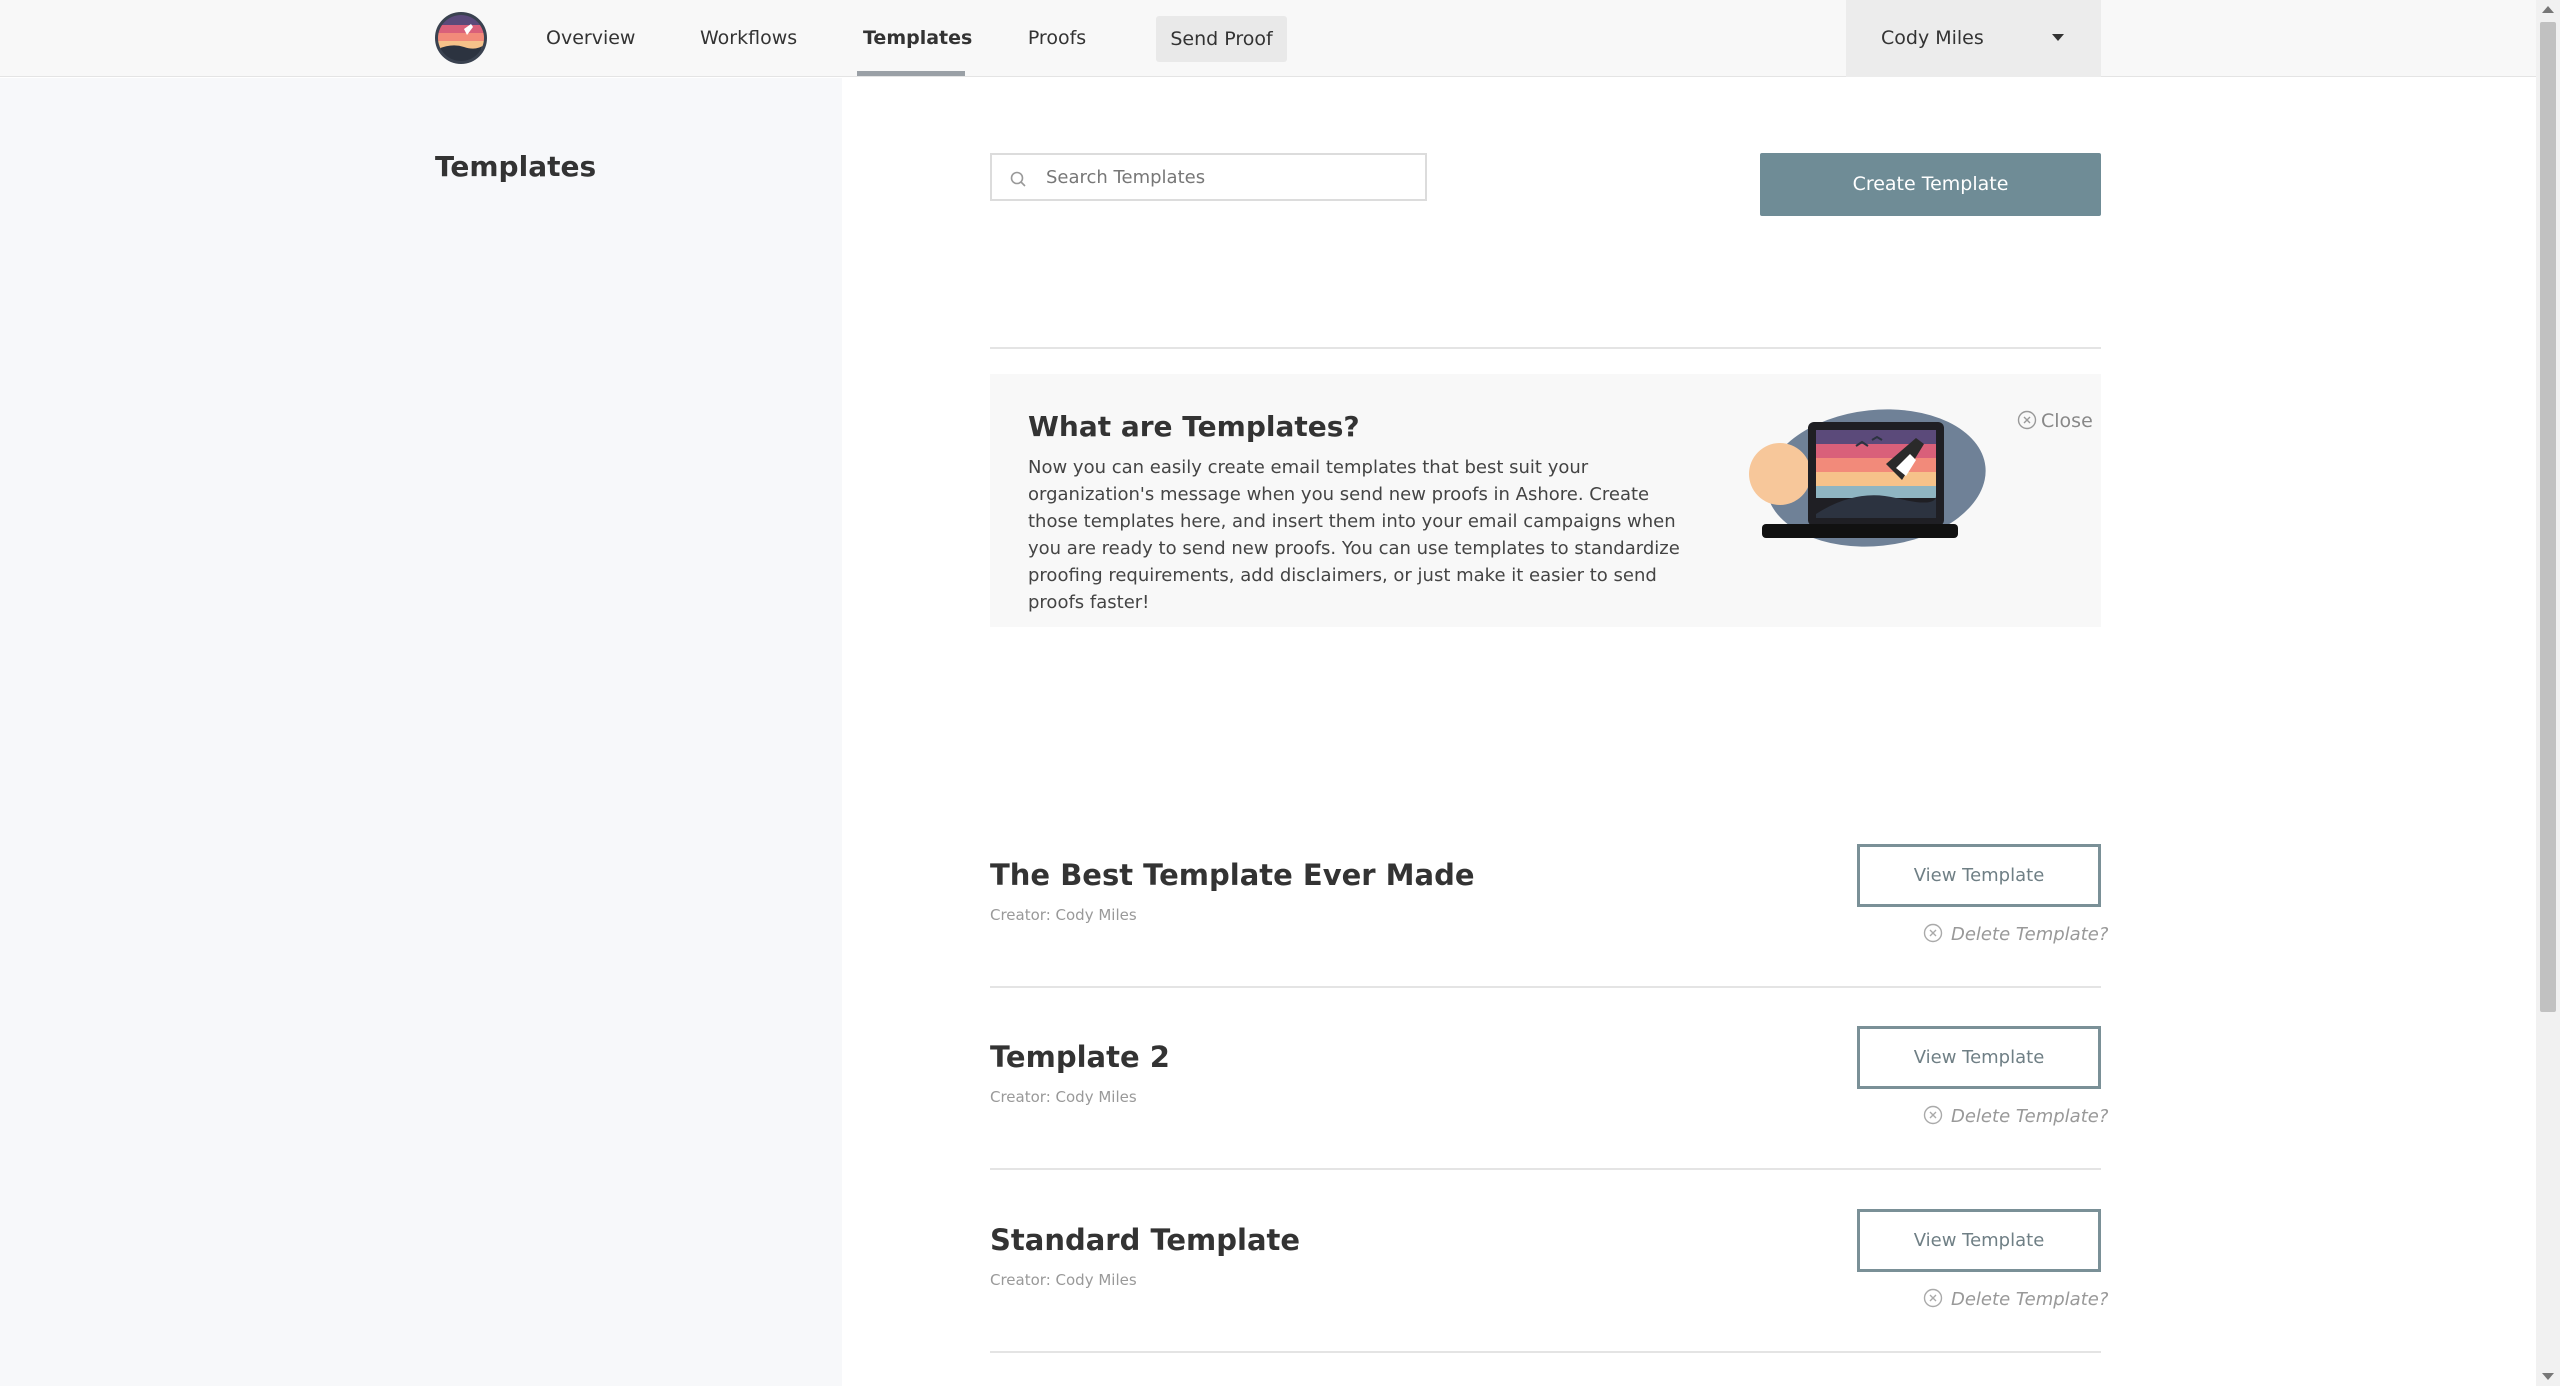 The image size is (2560, 1386). I want to click on sidebar-title: Templates, so click(516, 166).